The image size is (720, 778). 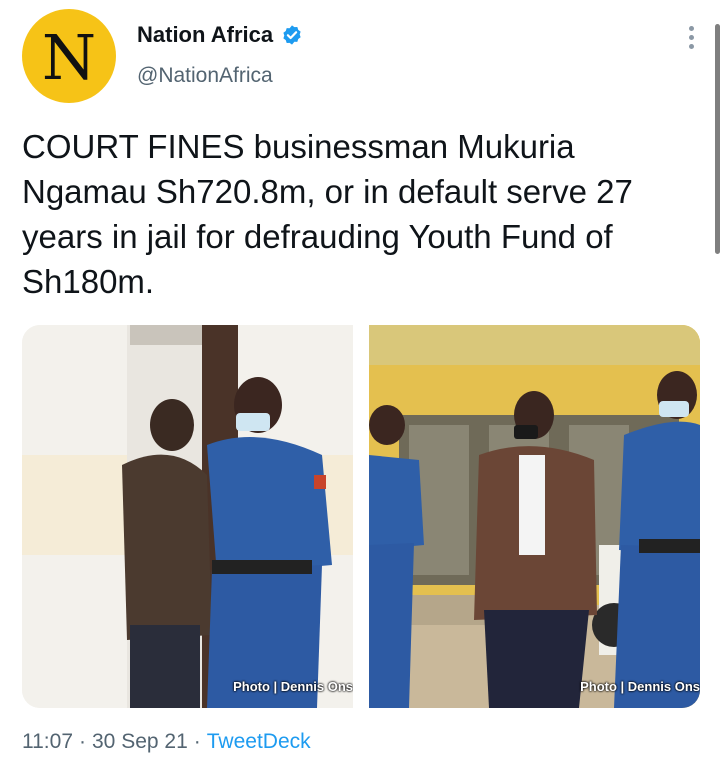 I want to click on author-name-row: Nation Africa, so click(x=220, y=35).